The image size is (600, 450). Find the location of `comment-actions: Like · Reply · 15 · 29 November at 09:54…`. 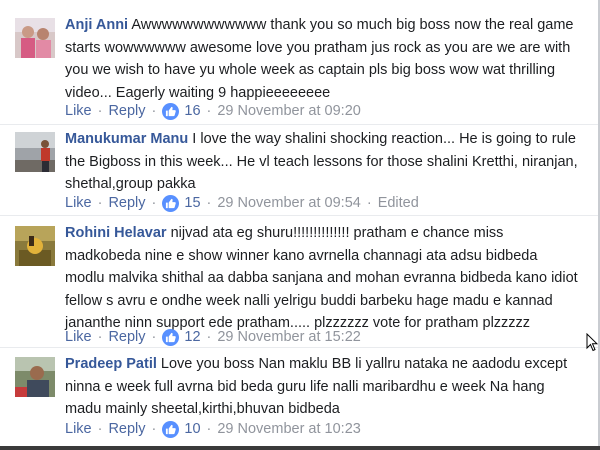

comment-actions: Like · Reply · 15 · 29 November at 09:54… is located at coordinates (242, 203).